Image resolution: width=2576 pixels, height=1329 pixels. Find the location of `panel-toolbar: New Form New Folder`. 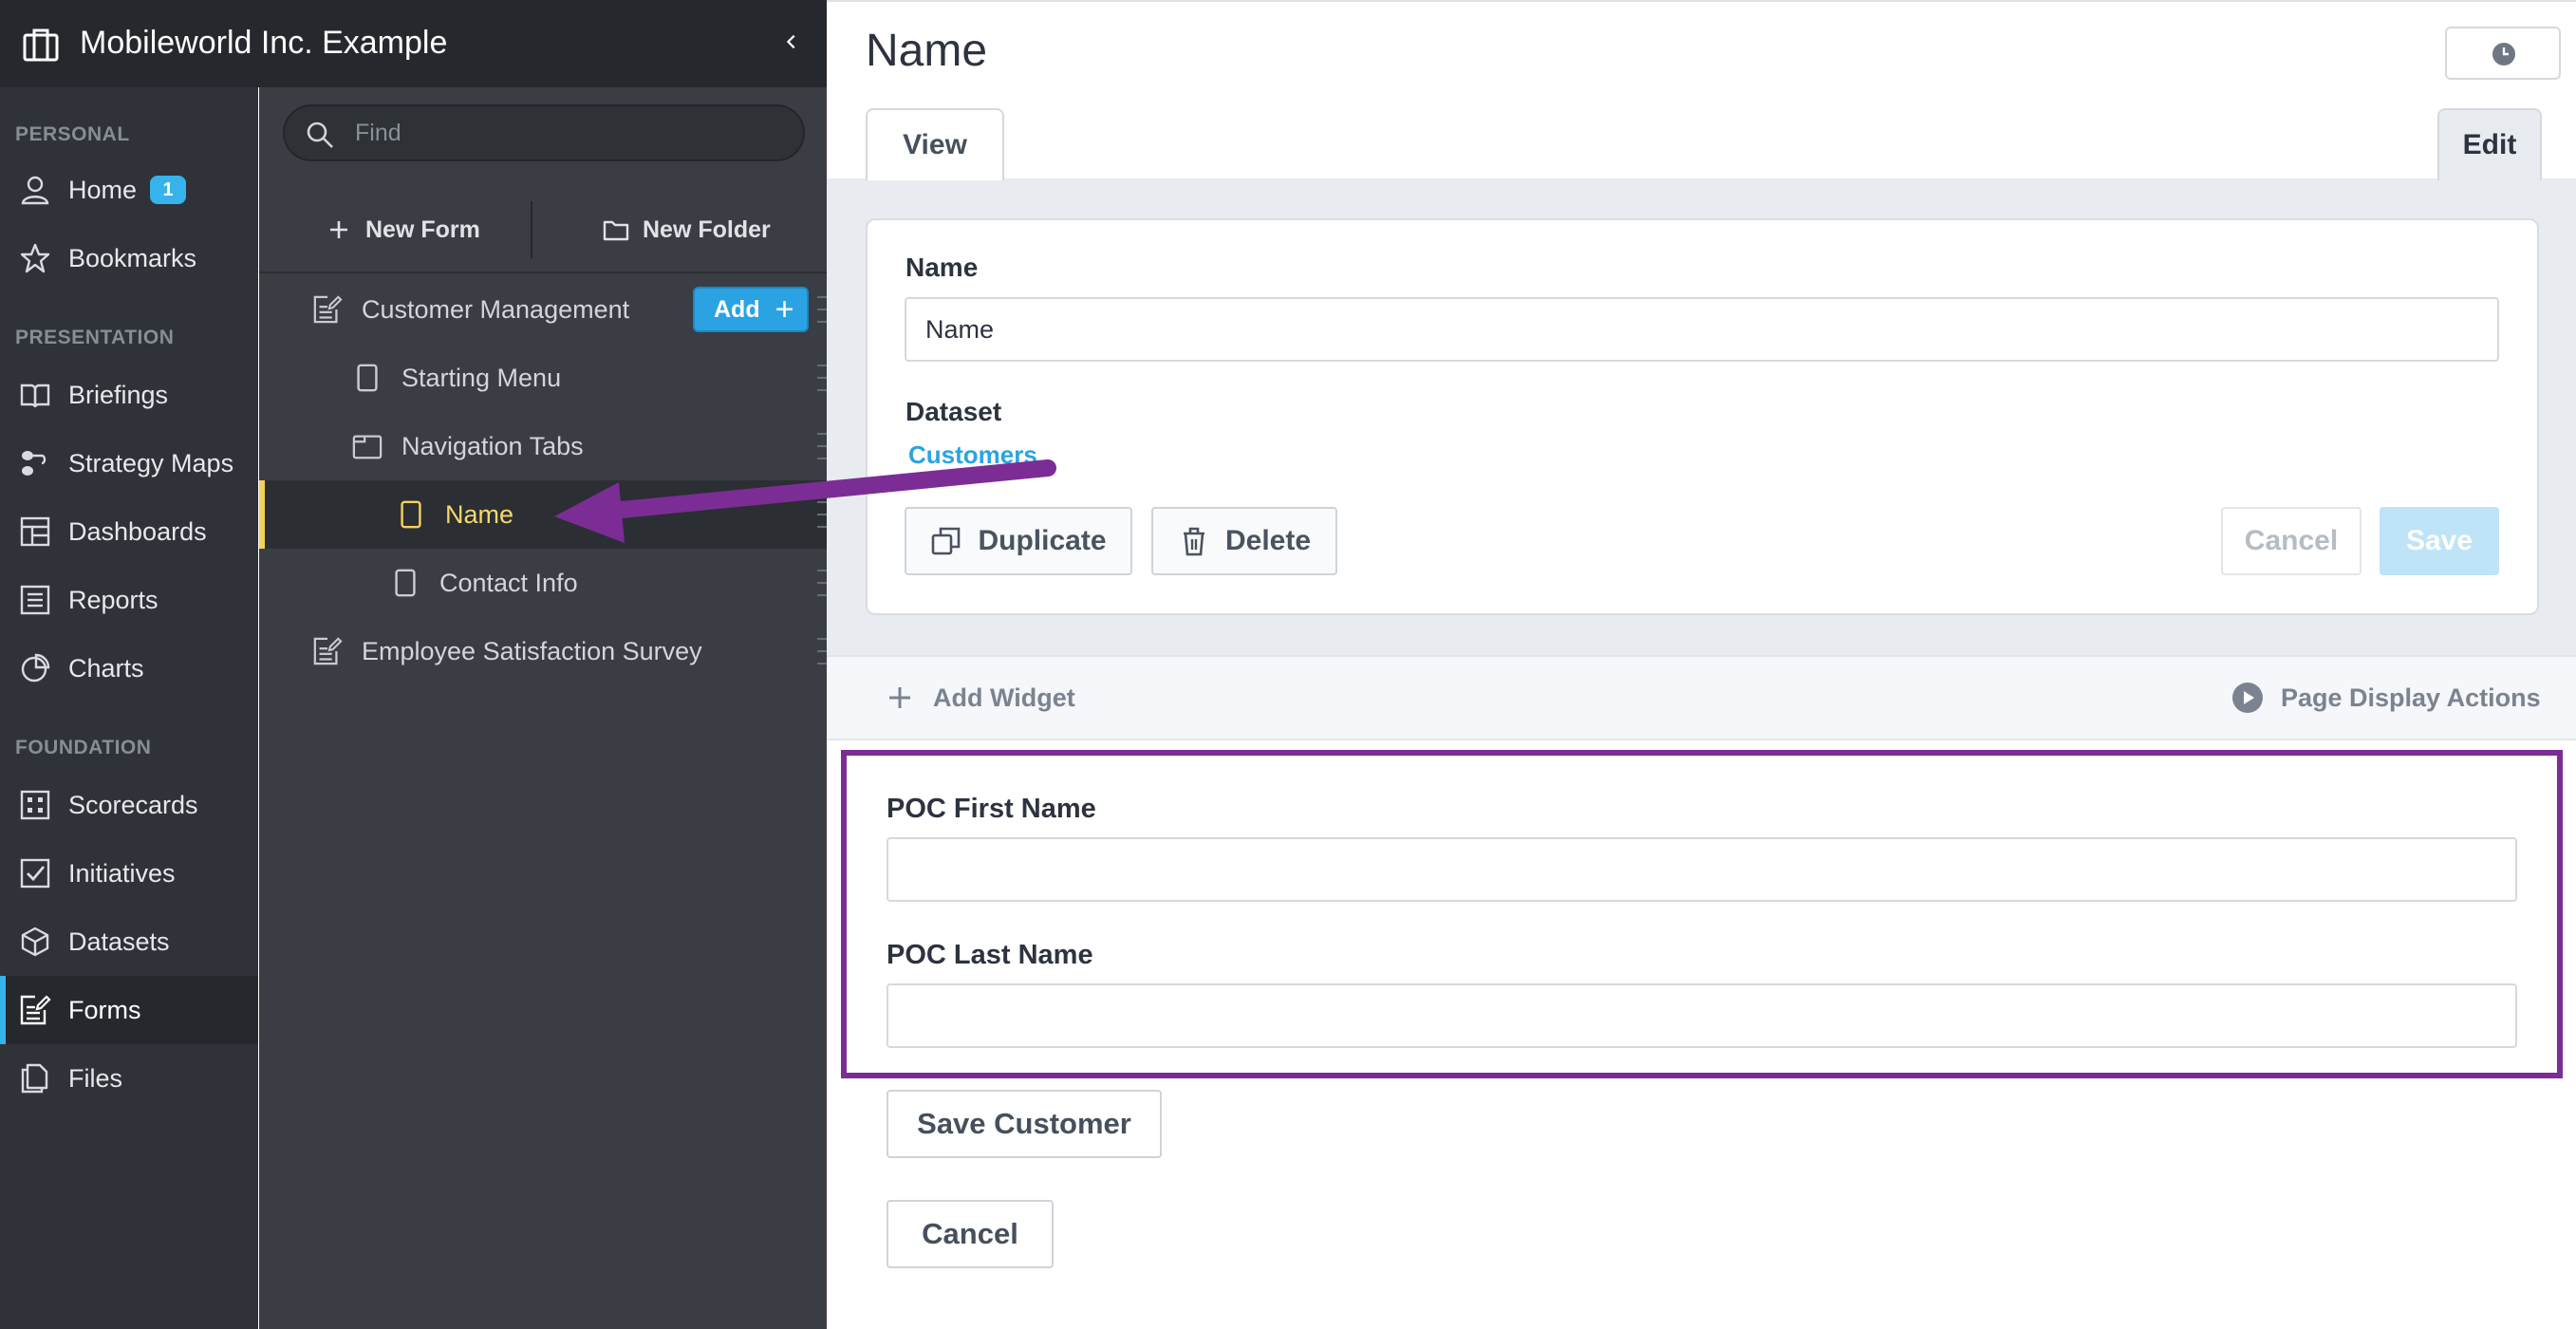

panel-toolbar: New Form New Folder is located at coordinates (543, 229).